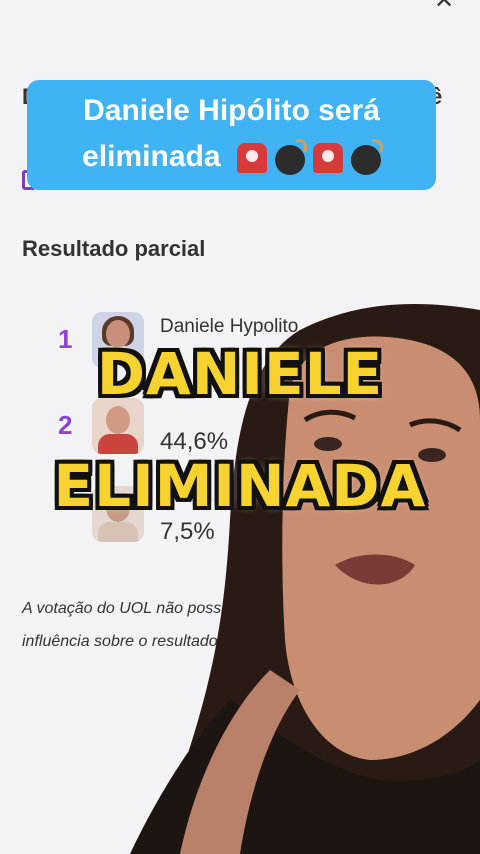  What do you see at coordinates (114, 248) in the screenshot?
I see `section-title: Resultado parcial` at bounding box center [114, 248].